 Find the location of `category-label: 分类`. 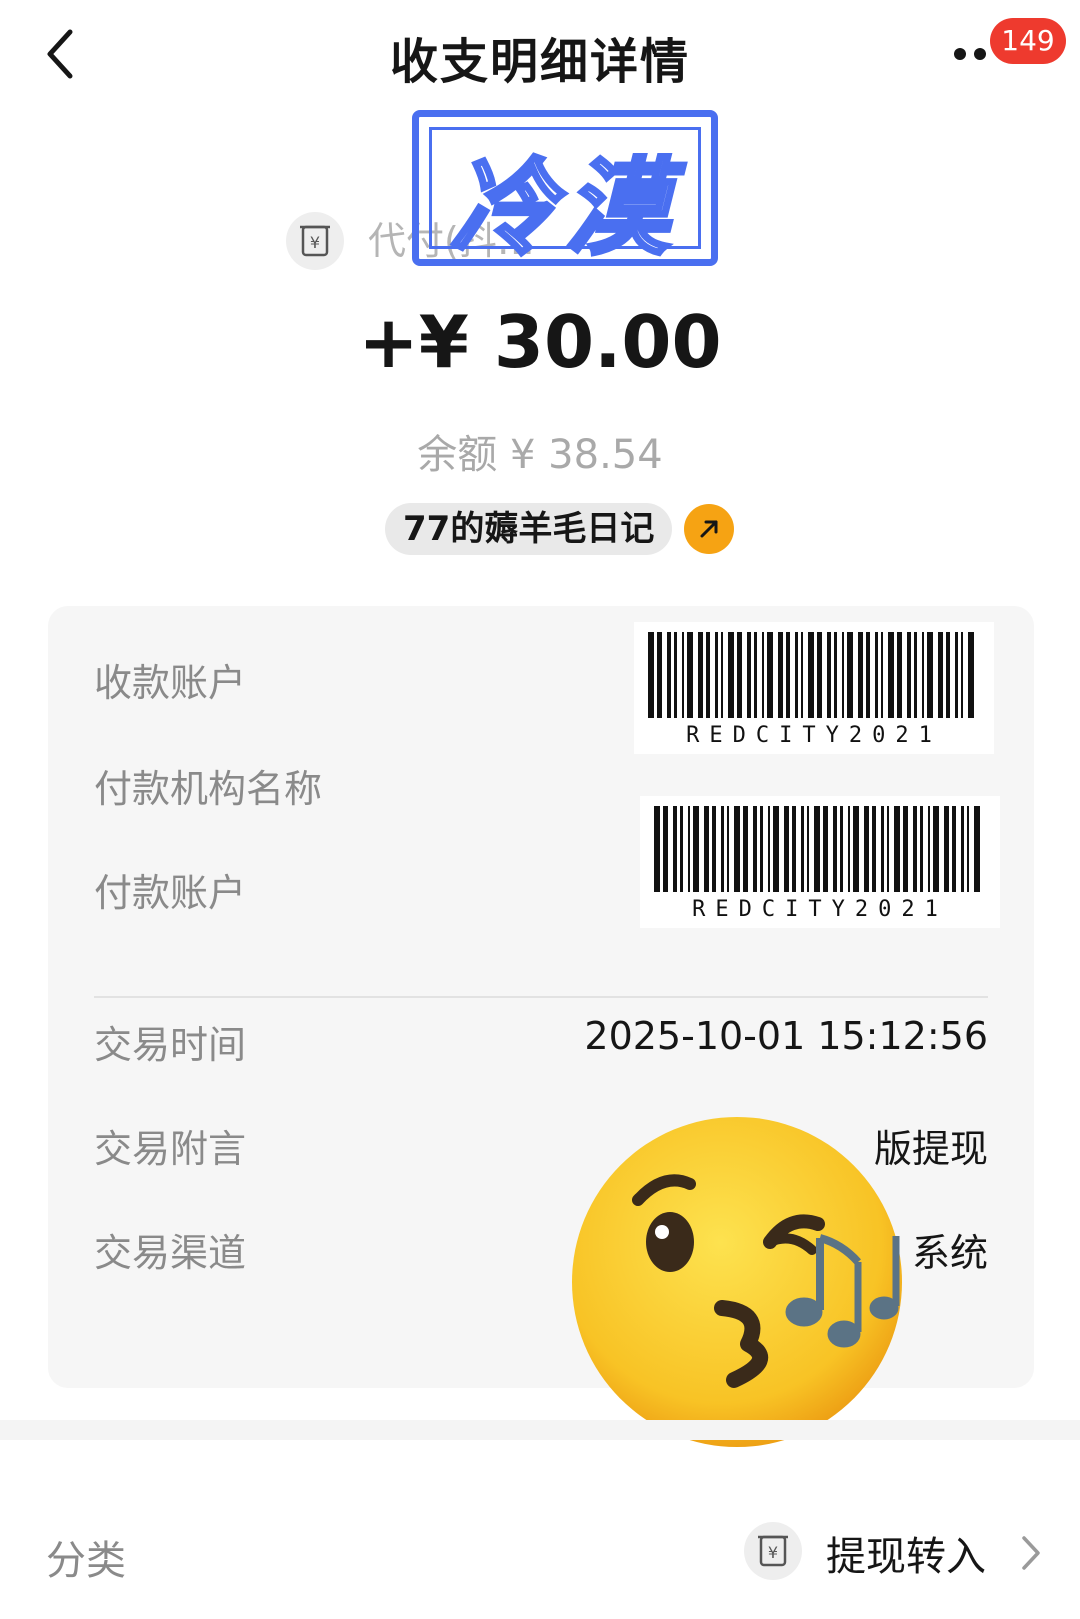

category-label: 分类 is located at coordinates (86, 1561).